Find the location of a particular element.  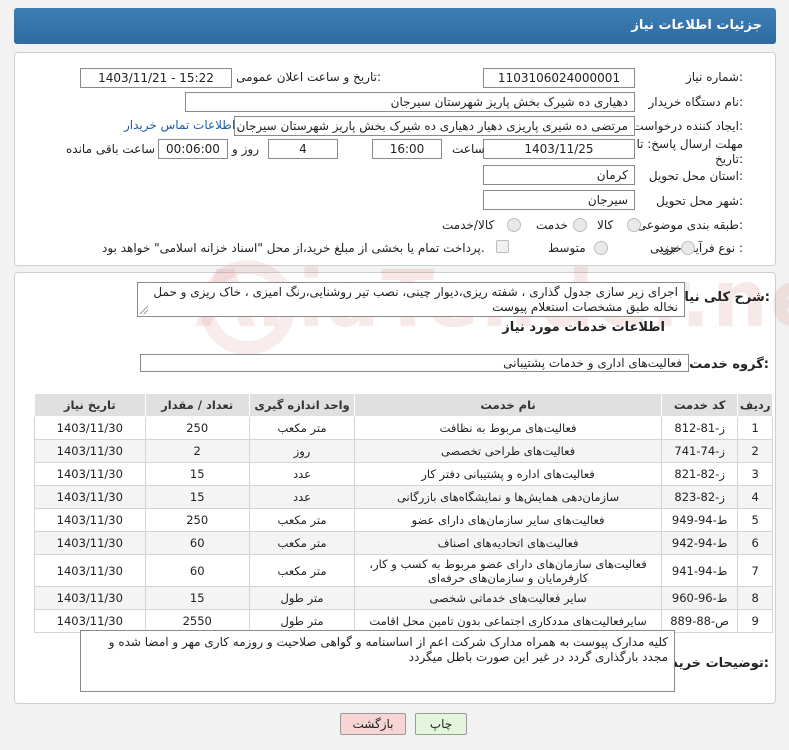

services-section-title: اطلاعات خدمات مورد نیاز is located at coordinates (583, 327).